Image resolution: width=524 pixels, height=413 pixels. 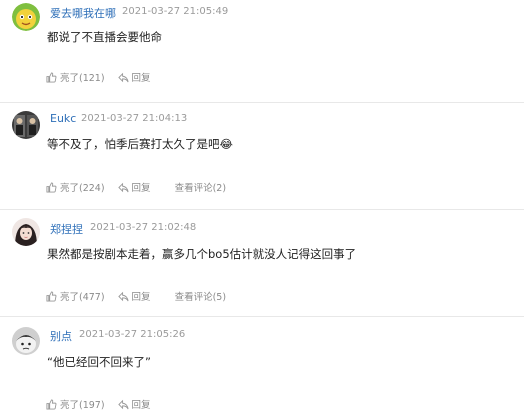 What do you see at coordinates (61, 336) in the screenshot?
I see `username: 别点` at bounding box center [61, 336].